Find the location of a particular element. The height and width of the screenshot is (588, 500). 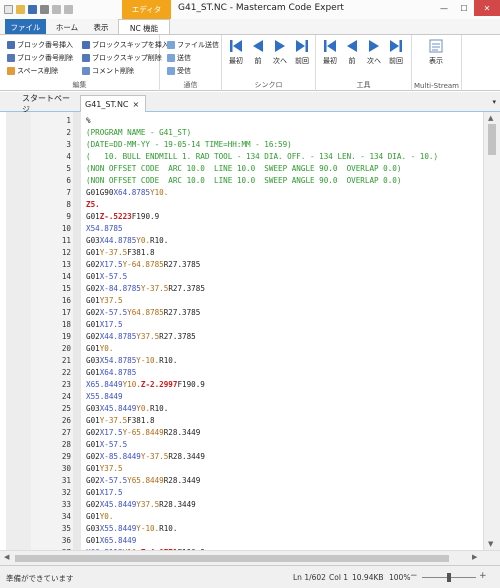

print-icon is located at coordinates (44, 9).